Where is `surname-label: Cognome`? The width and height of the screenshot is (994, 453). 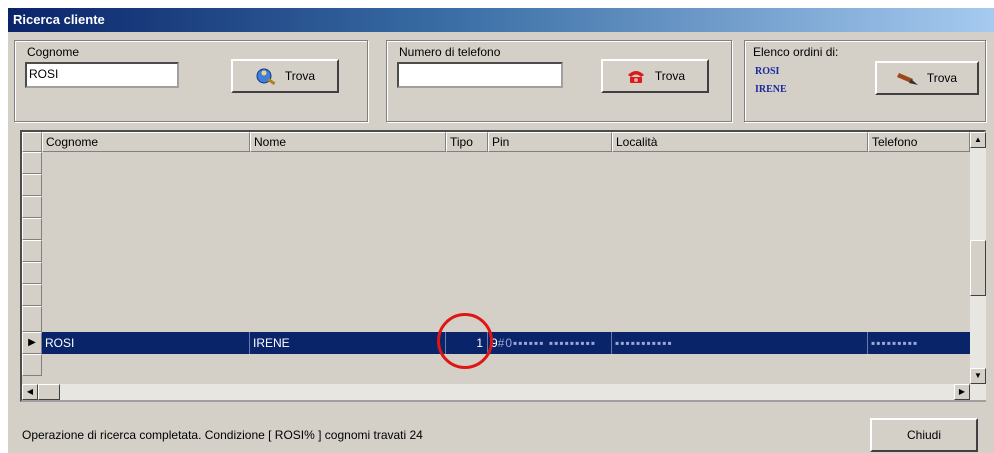 surname-label: Cognome is located at coordinates (53, 52).